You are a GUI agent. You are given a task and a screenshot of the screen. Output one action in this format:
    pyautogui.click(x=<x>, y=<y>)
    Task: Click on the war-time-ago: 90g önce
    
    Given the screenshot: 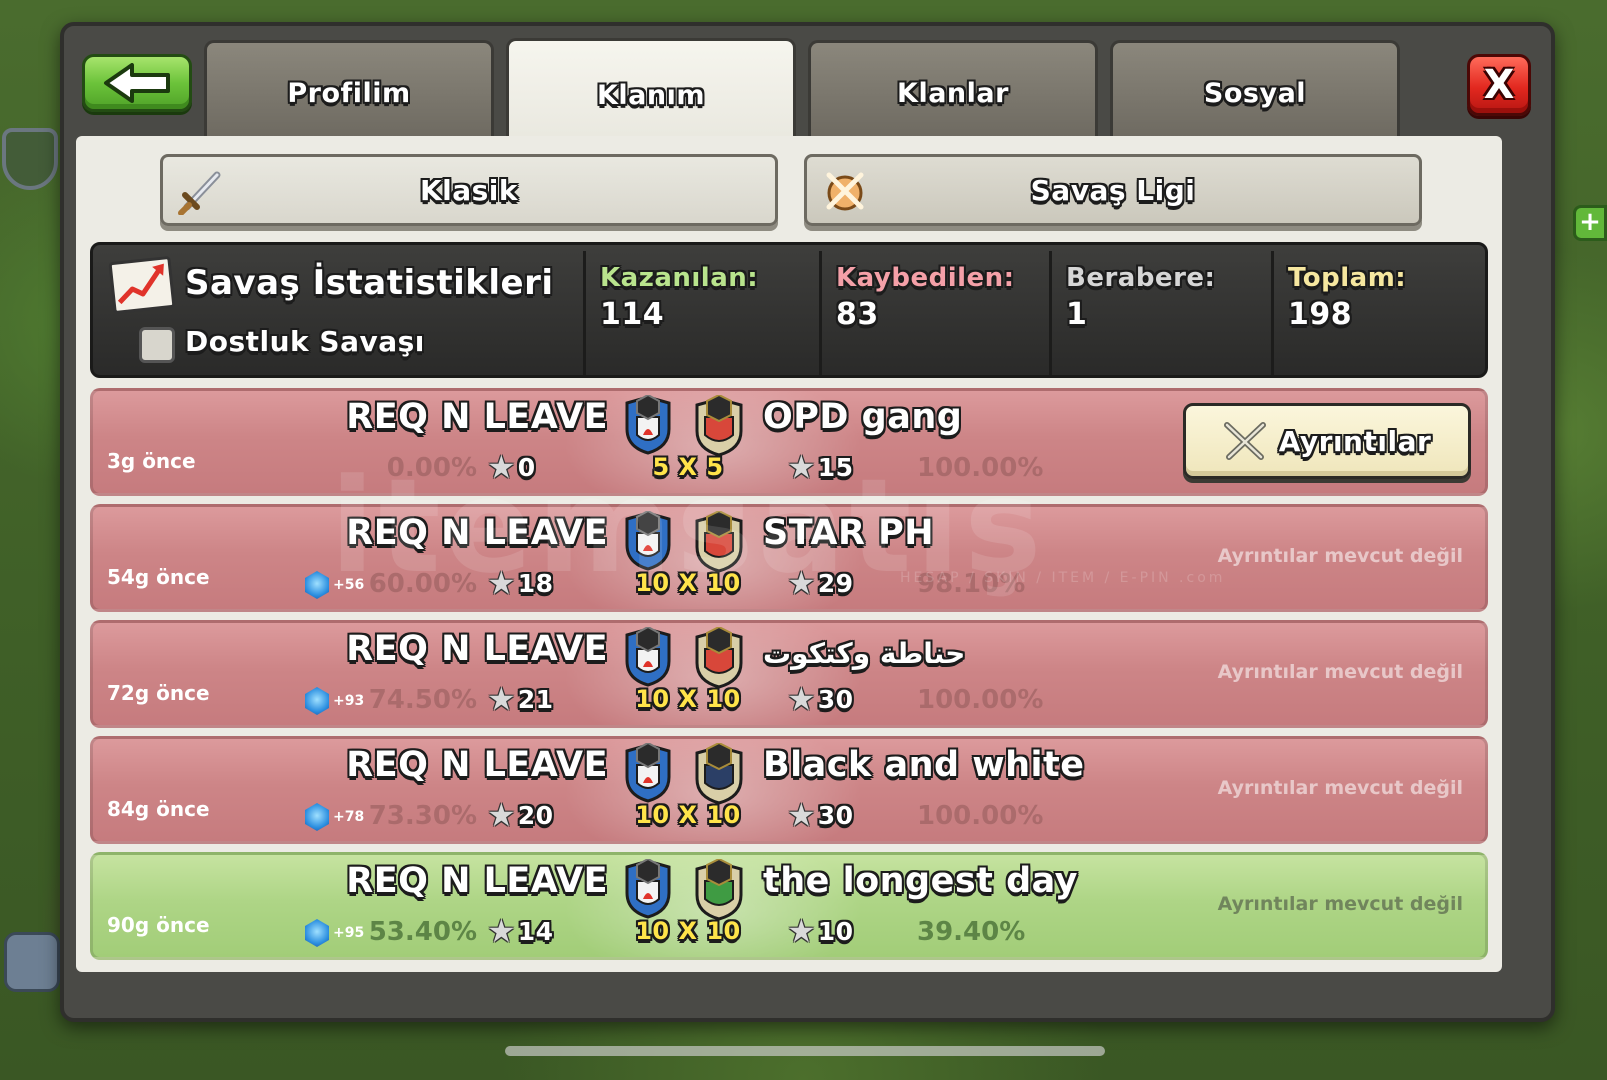 What is the action you would take?
    pyautogui.click(x=158, y=925)
    